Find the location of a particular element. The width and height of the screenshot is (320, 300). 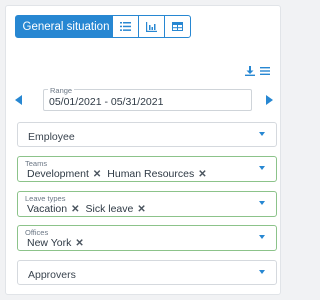

chip: Development ✕ is located at coordinates (64, 174).